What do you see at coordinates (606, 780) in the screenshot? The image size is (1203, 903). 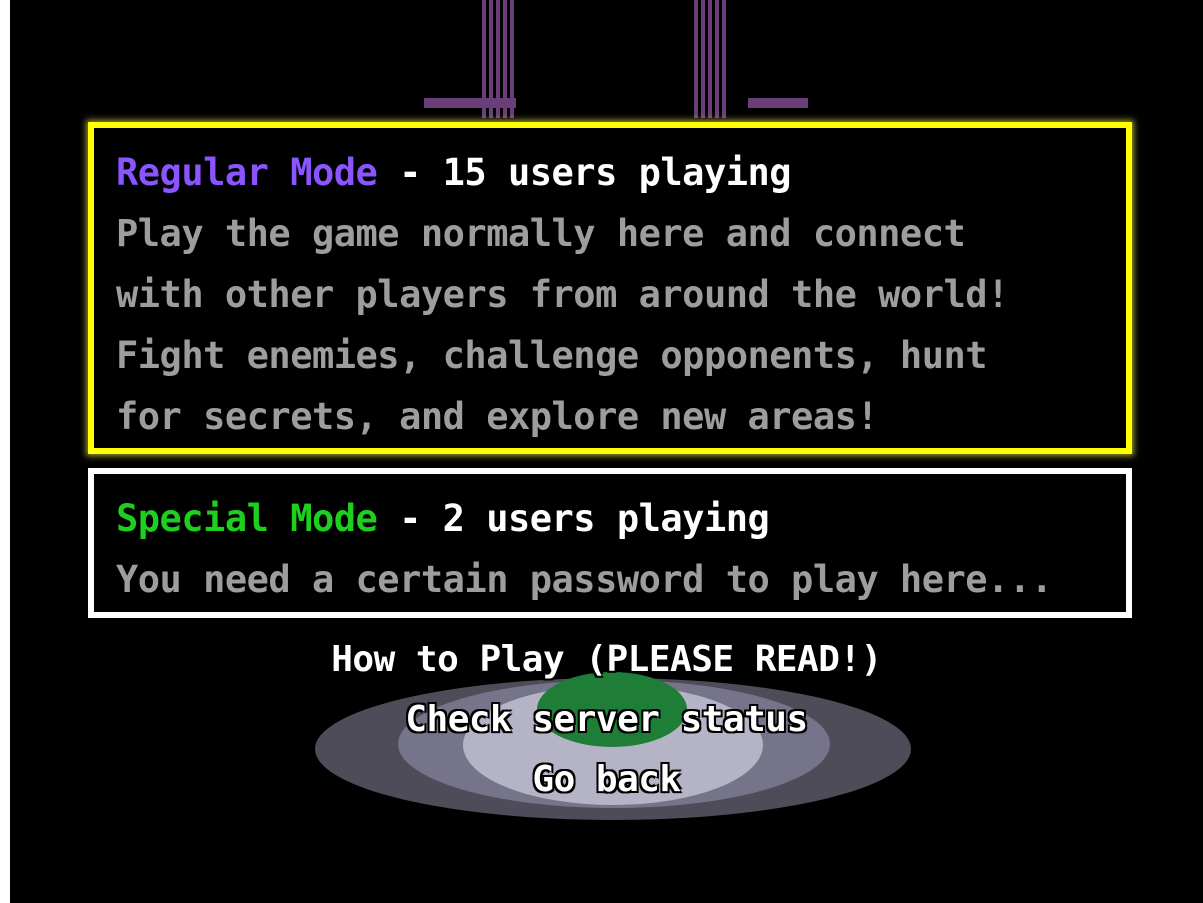 I see `go-back-button: Go back` at bounding box center [606, 780].